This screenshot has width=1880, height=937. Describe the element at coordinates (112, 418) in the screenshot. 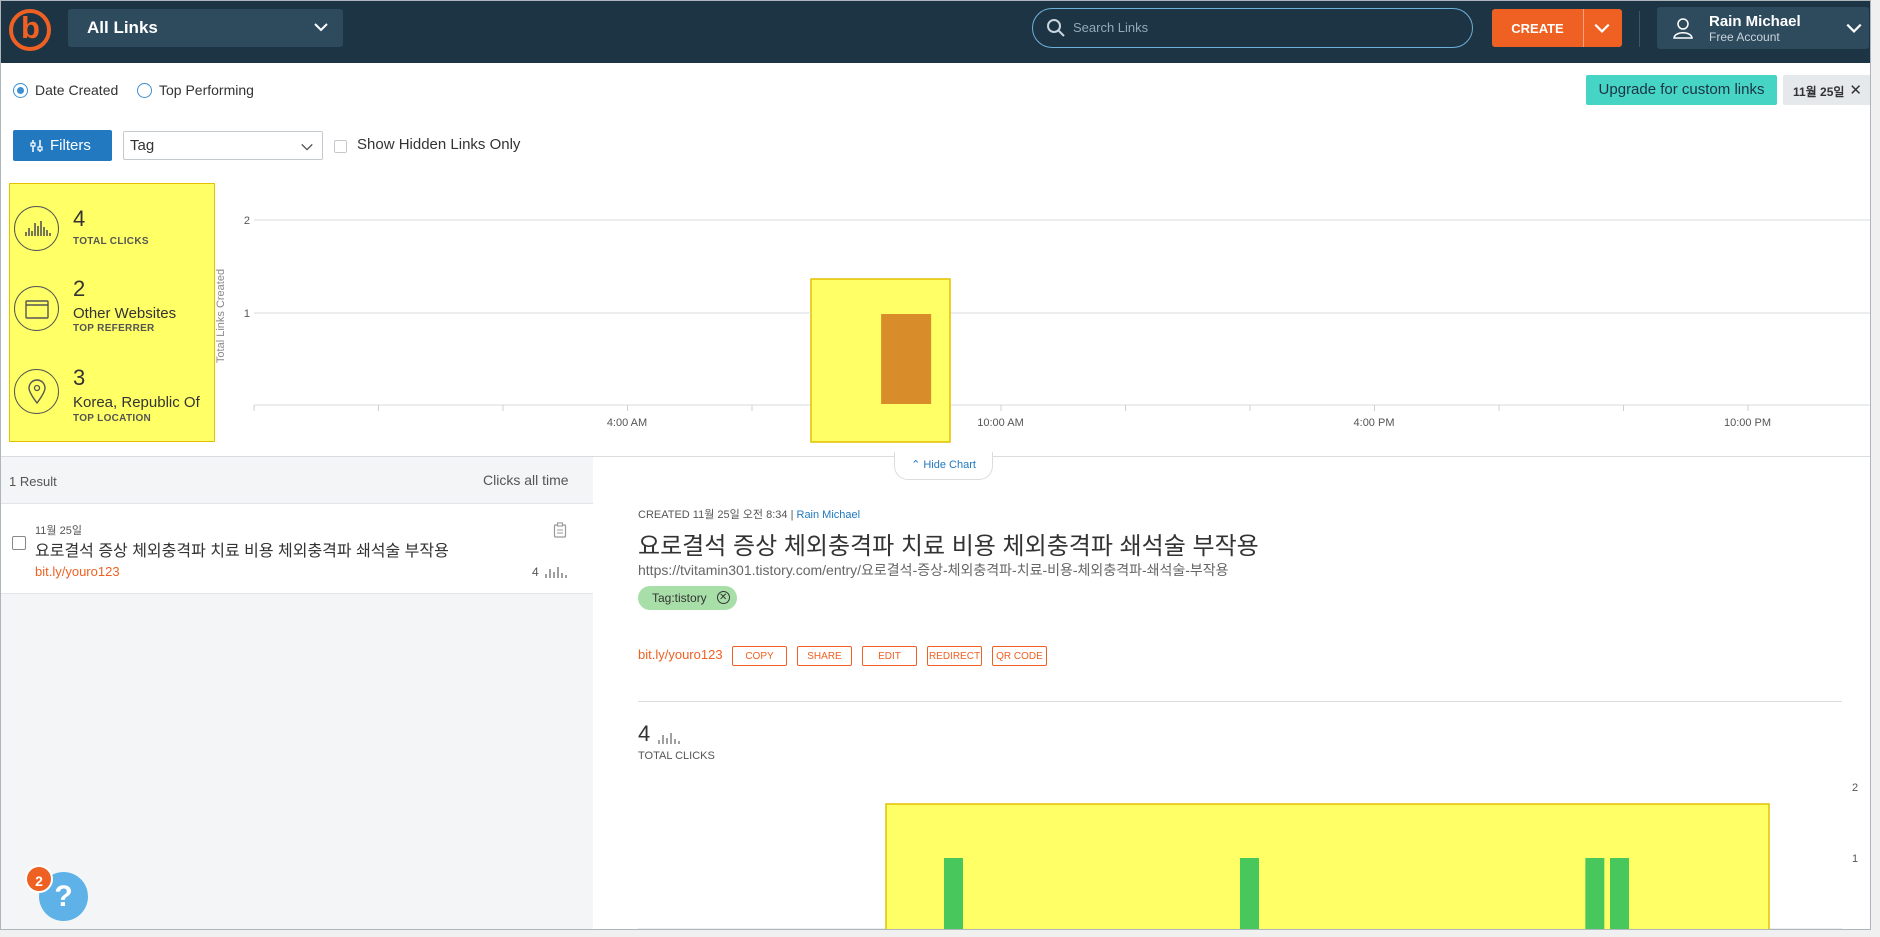

I see `top-location-caption: TOP LOCATION` at that location.